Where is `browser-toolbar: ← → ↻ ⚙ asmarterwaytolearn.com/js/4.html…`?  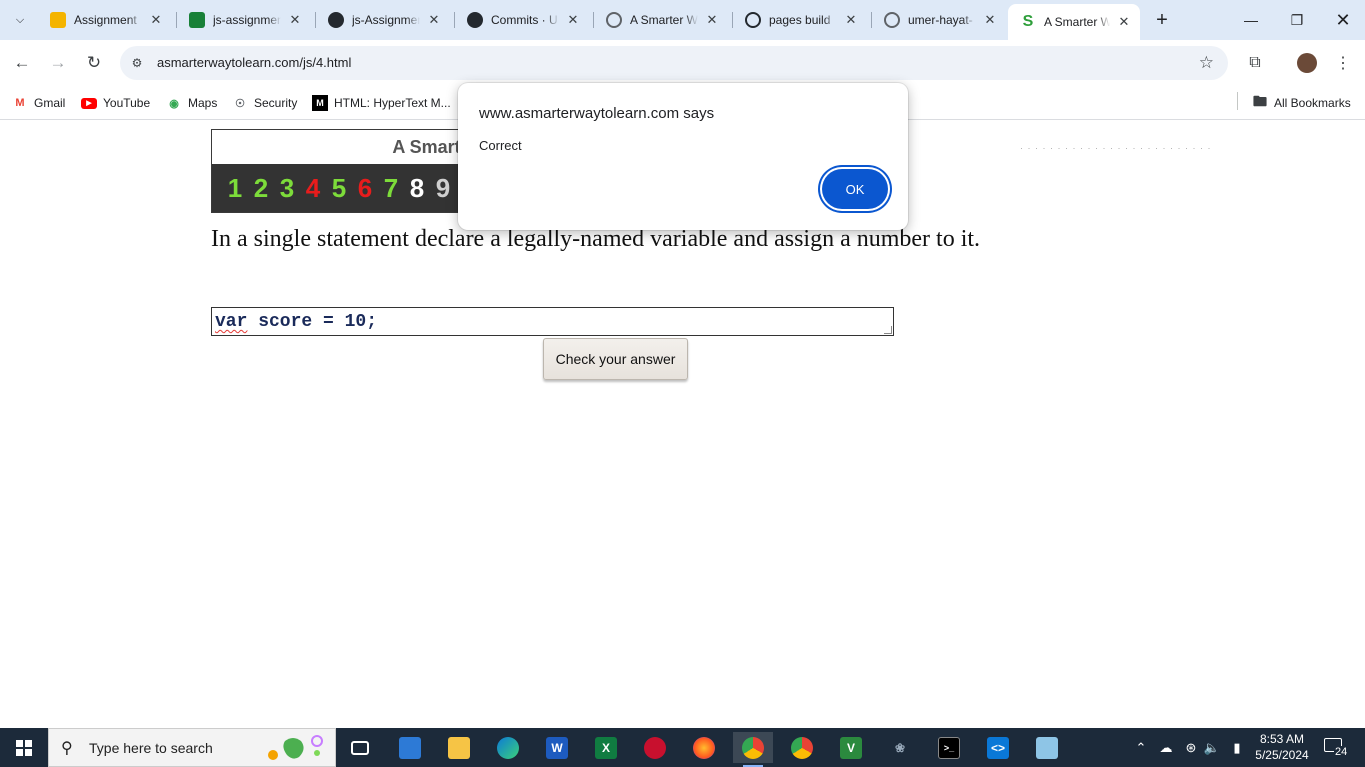 browser-toolbar: ← → ↻ ⚙ asmarterwaytolearn.com/js/4.html… is located at coordinates (682, 63).